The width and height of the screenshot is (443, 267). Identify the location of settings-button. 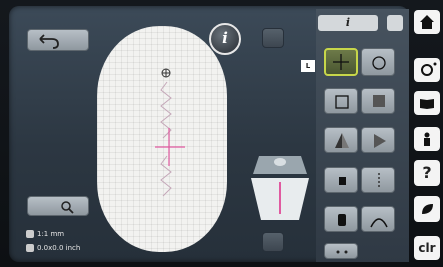
(427, 70).